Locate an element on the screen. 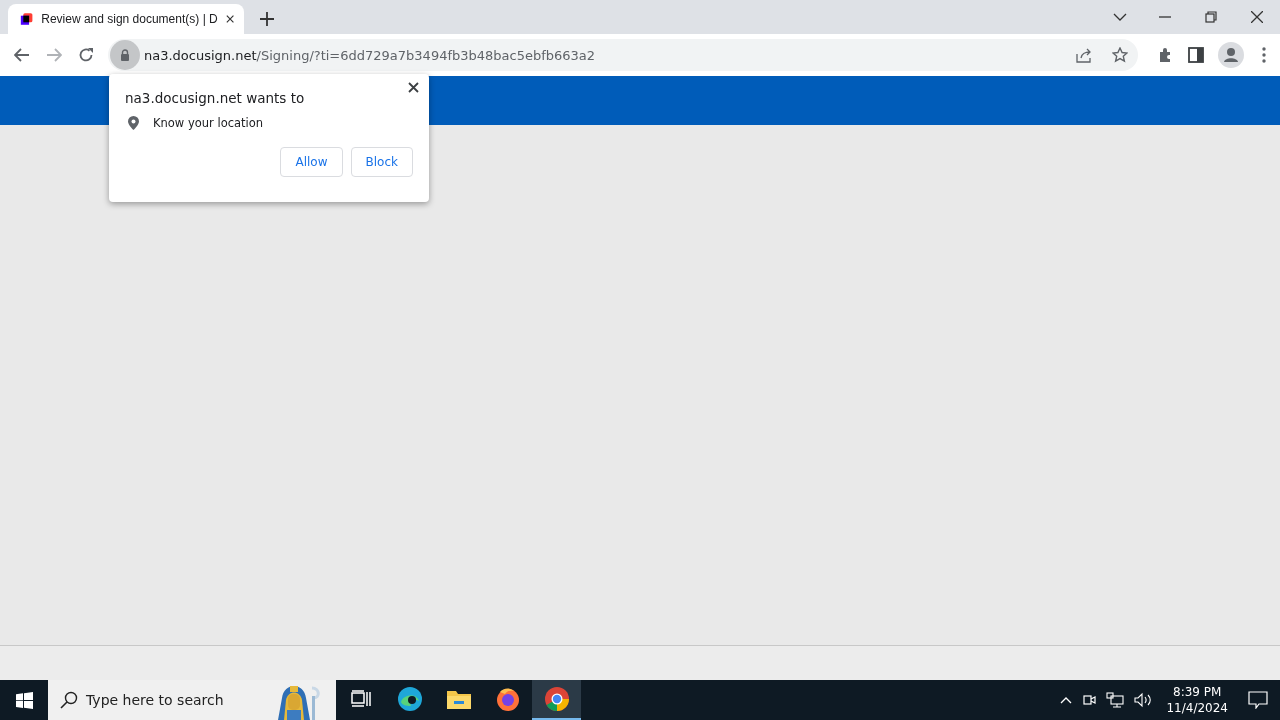 The image size is (1280, 720). browser-tab: Review and sign document(s) | D is located at coordinates (126, 19).